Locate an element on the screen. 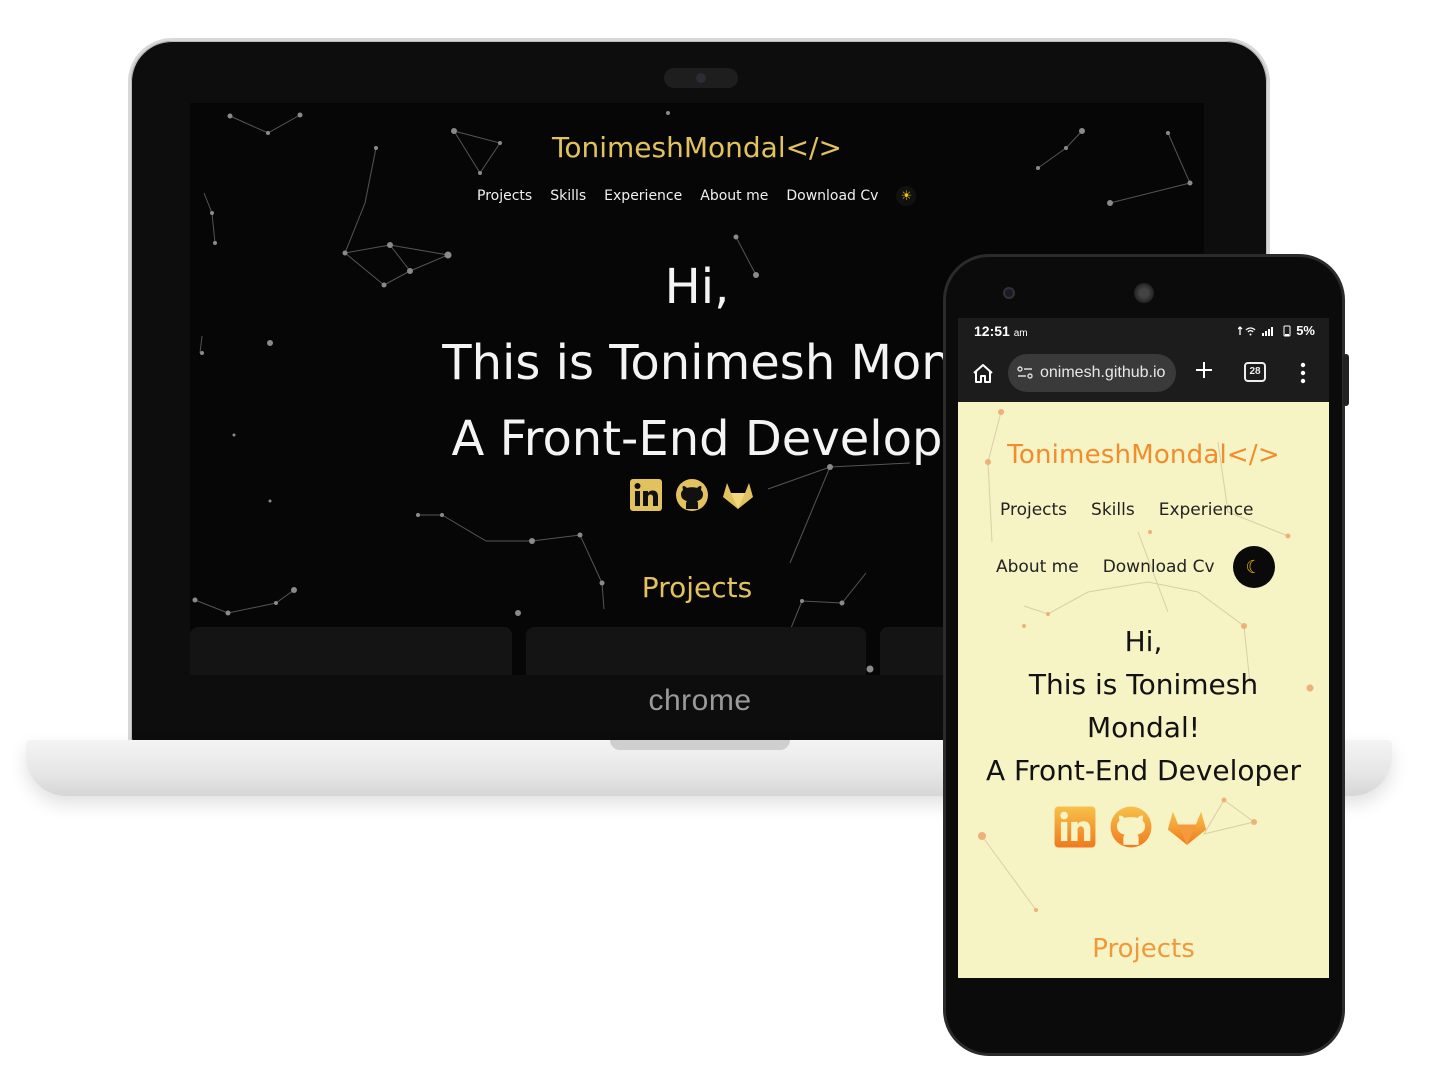 The height and width of the screenshot is (1084, 1452). laptop-brand-label: chrome is located at coordinates (700, 700).